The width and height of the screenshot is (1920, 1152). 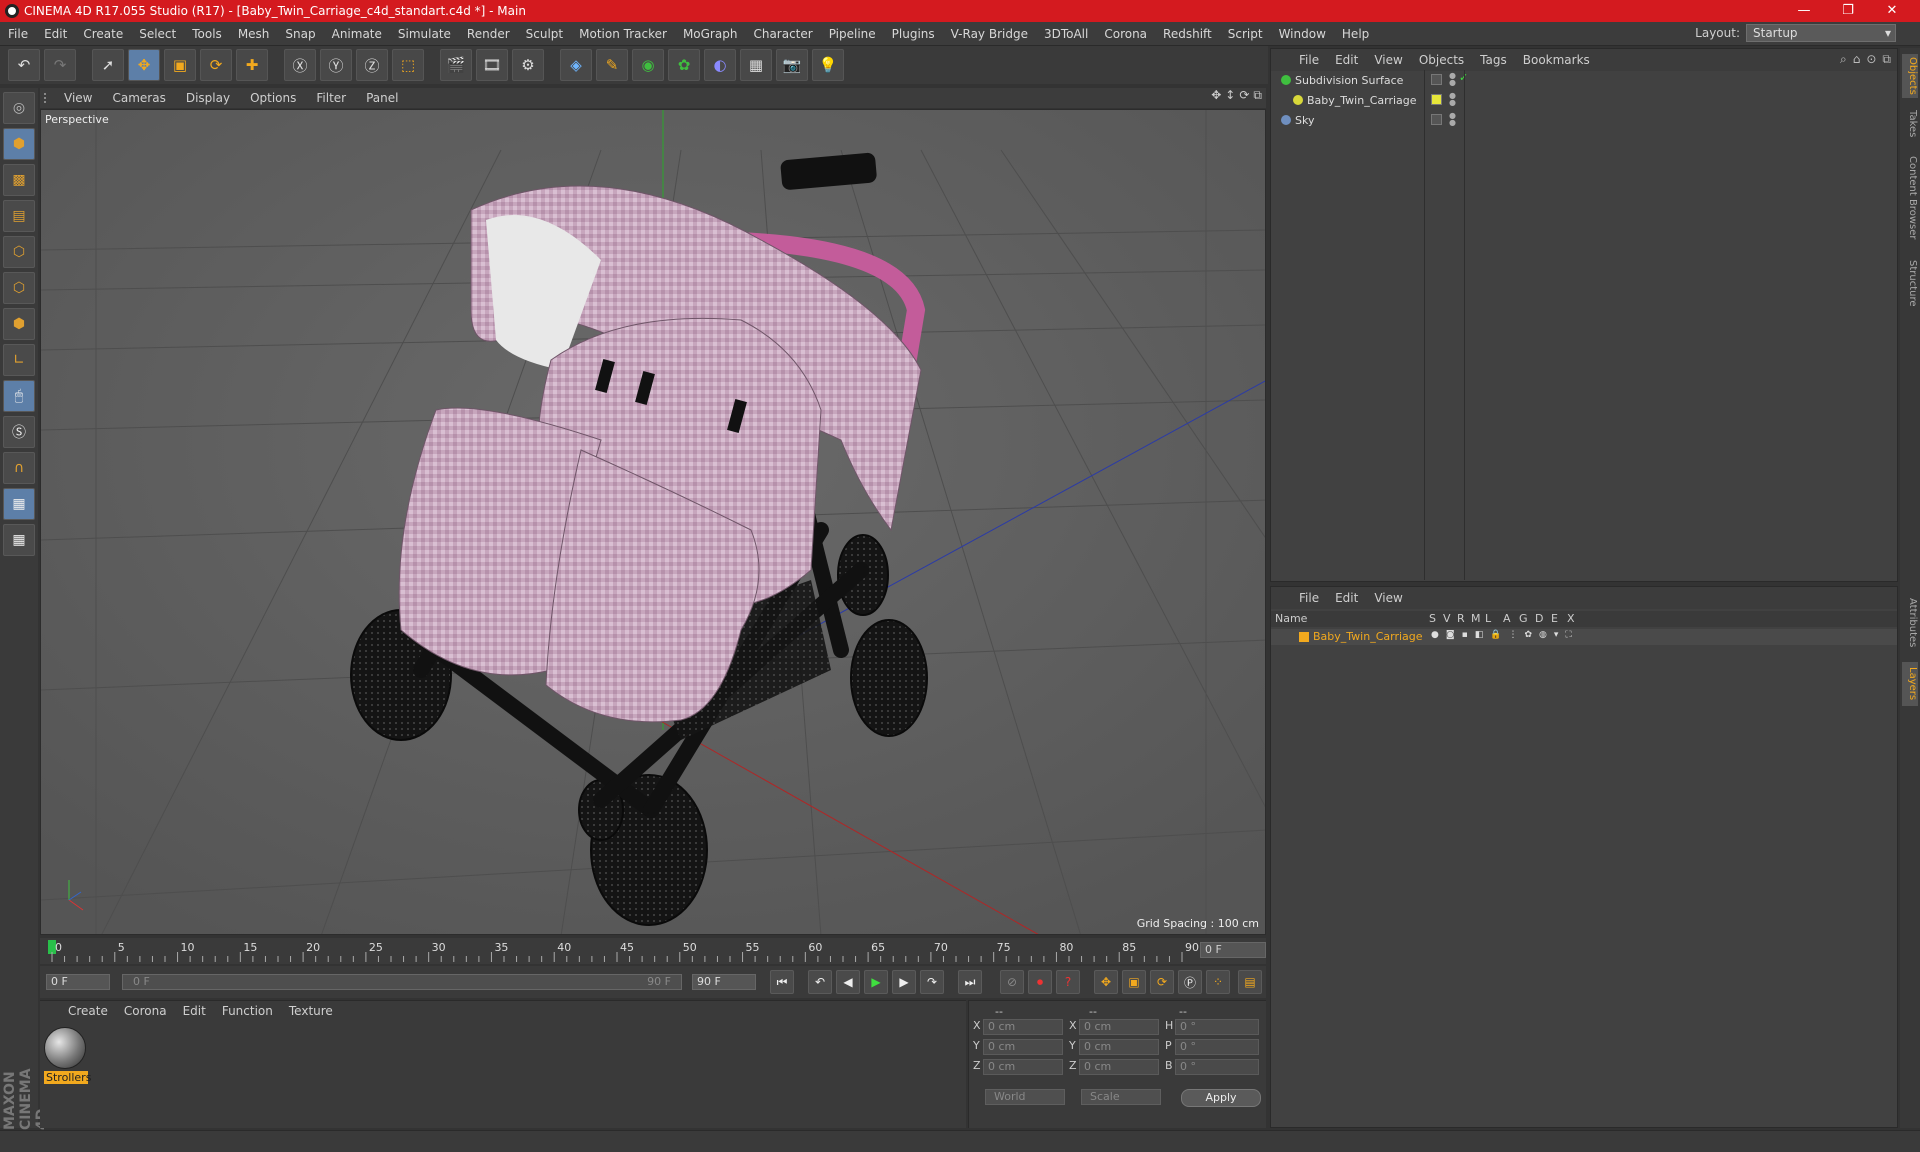 I want to click on tab-objects: Objects, so click(x=1910, y=76).